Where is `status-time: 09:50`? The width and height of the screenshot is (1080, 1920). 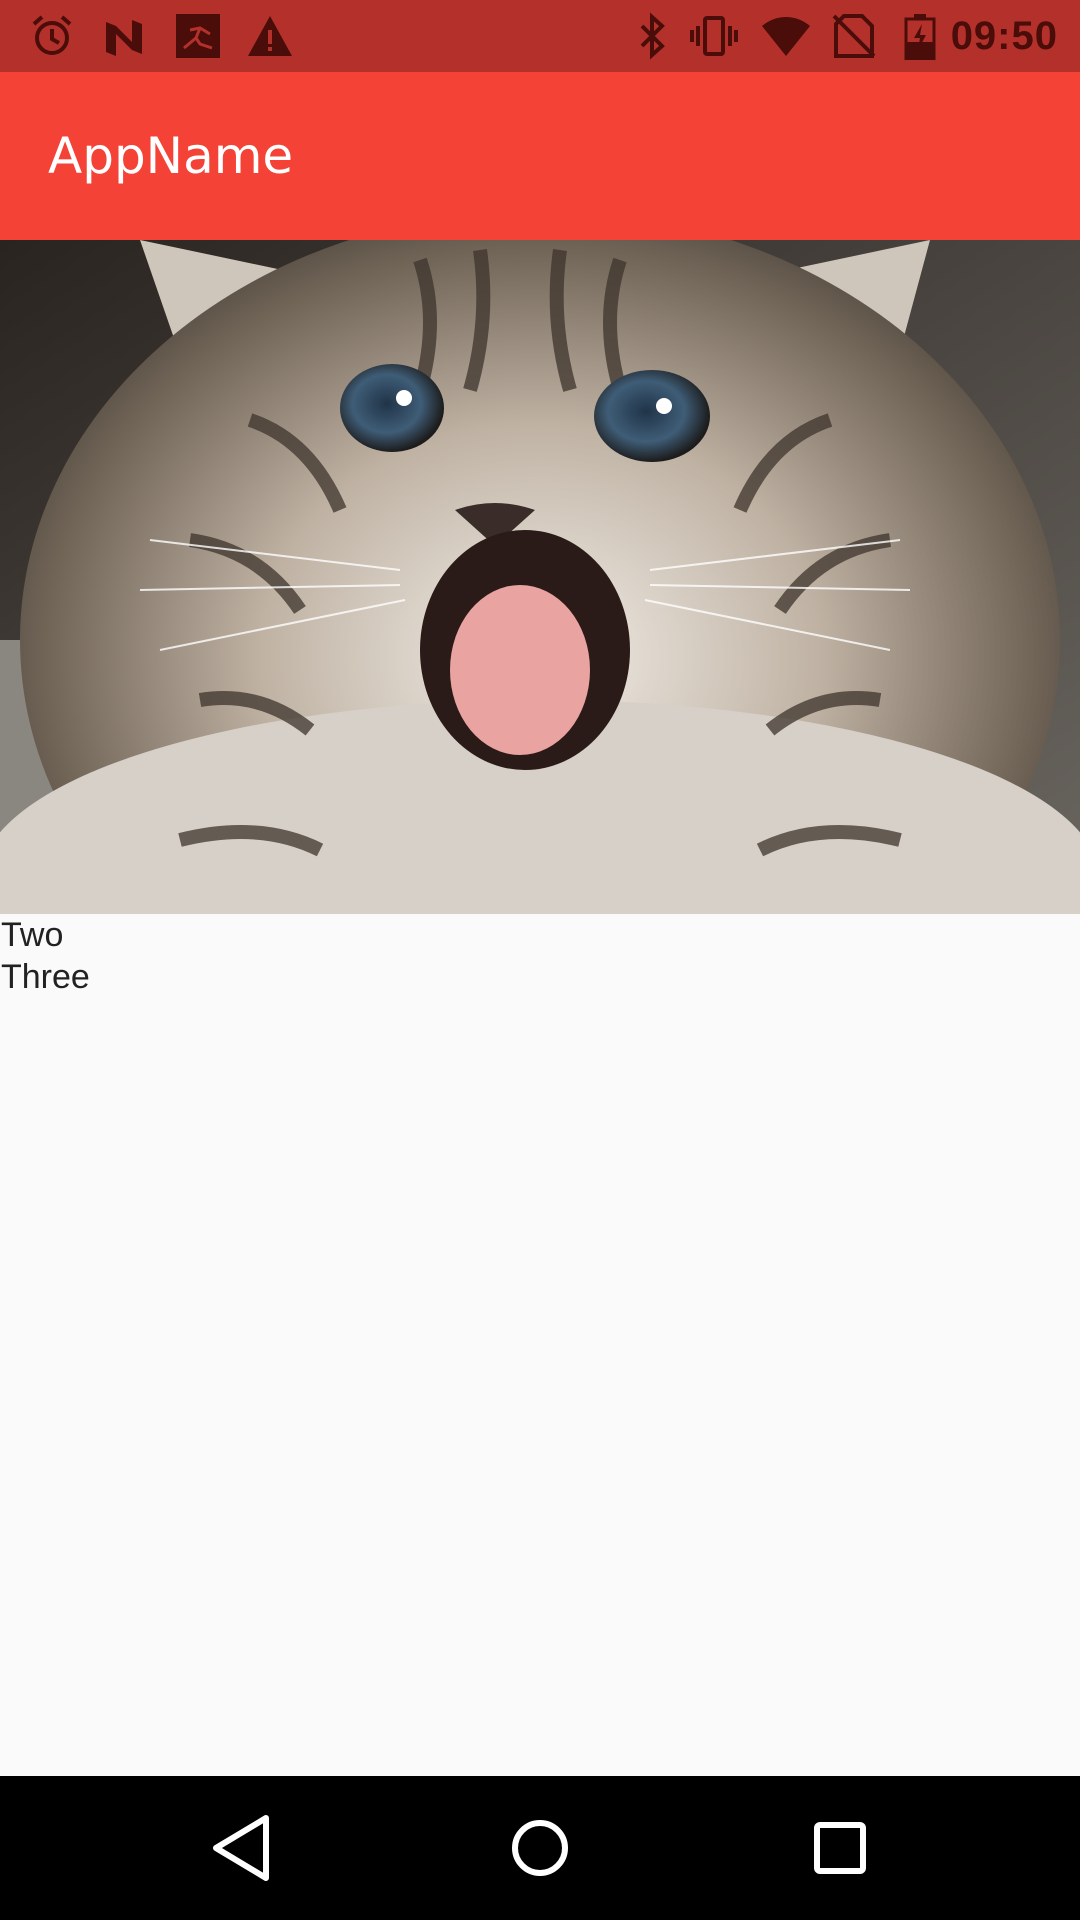
status-time: 09:50 is located at coordinates (1004, 36).